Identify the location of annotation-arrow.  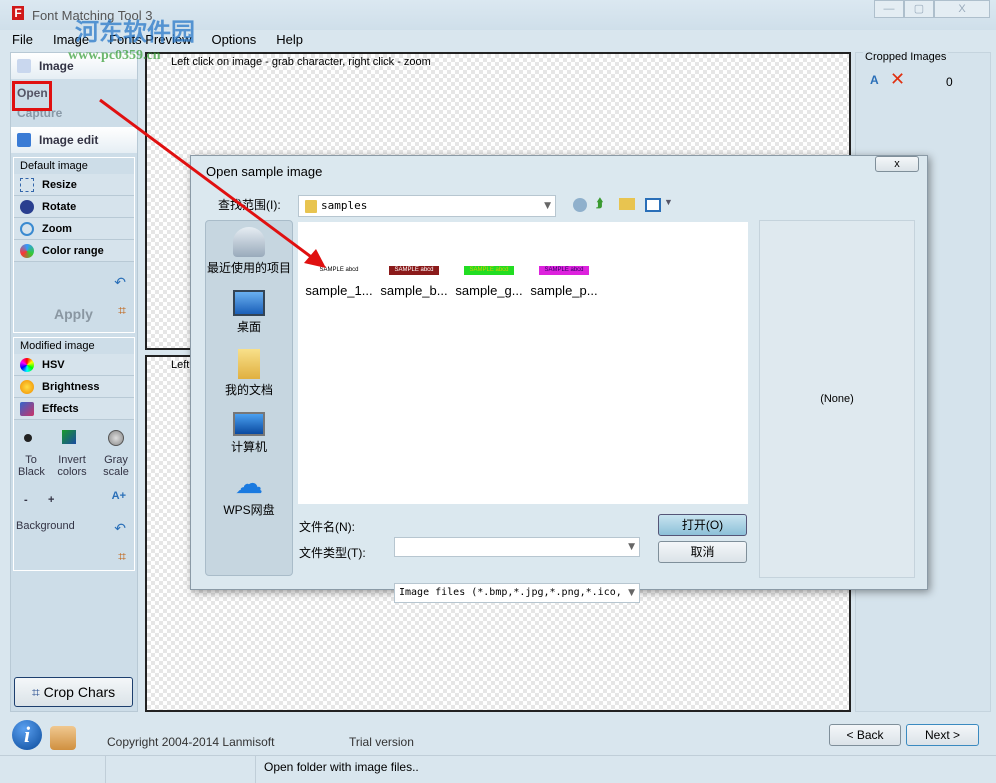
(212, 183).